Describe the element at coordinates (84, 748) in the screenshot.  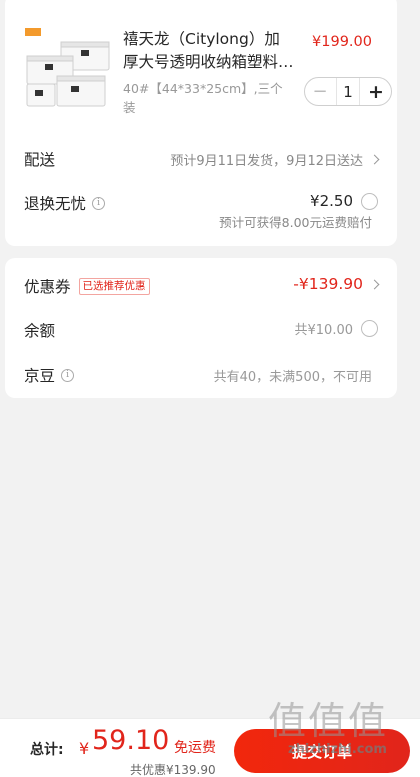
I see `total-currency: ¥` at that location.